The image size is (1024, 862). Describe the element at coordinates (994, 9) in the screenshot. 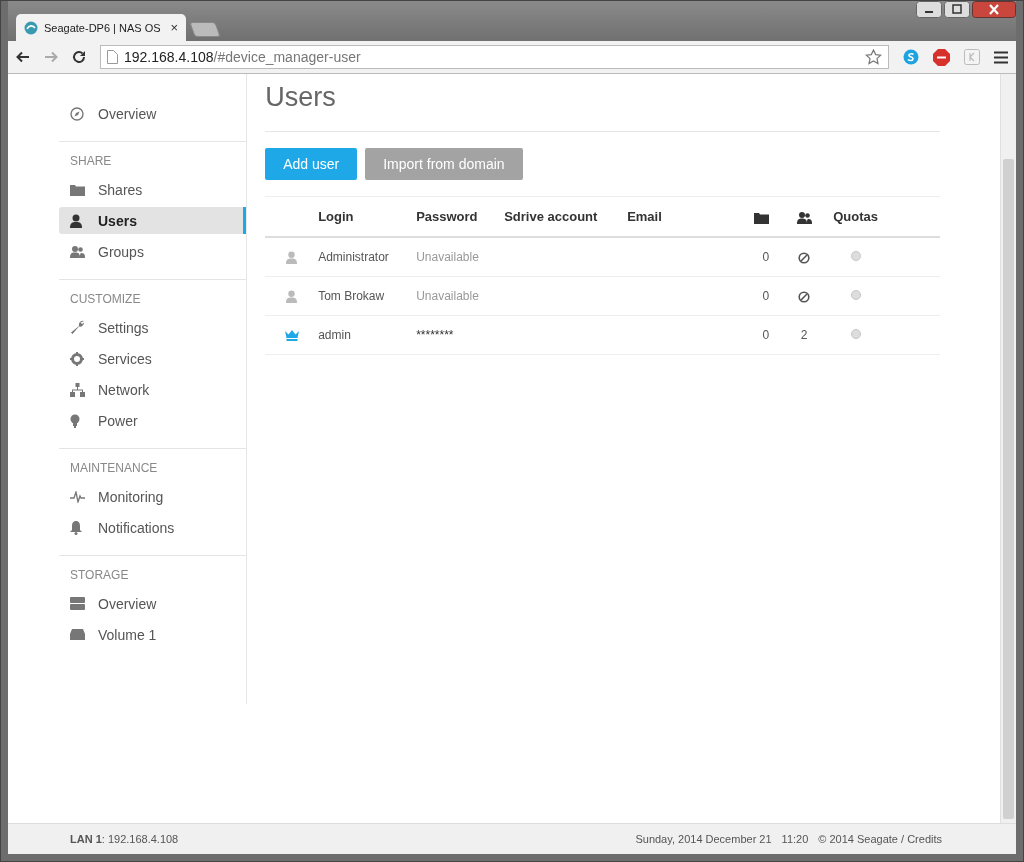

I see `close-icon` at that location.